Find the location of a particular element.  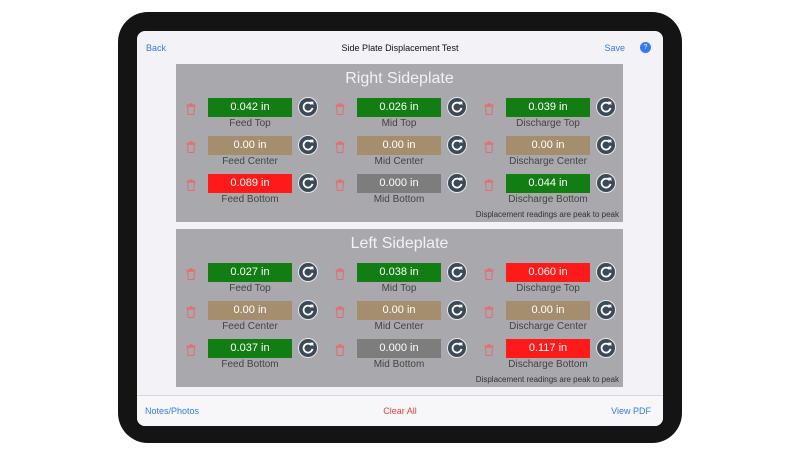

reading-value: 0.039 in is located at coordinates (548, 107).